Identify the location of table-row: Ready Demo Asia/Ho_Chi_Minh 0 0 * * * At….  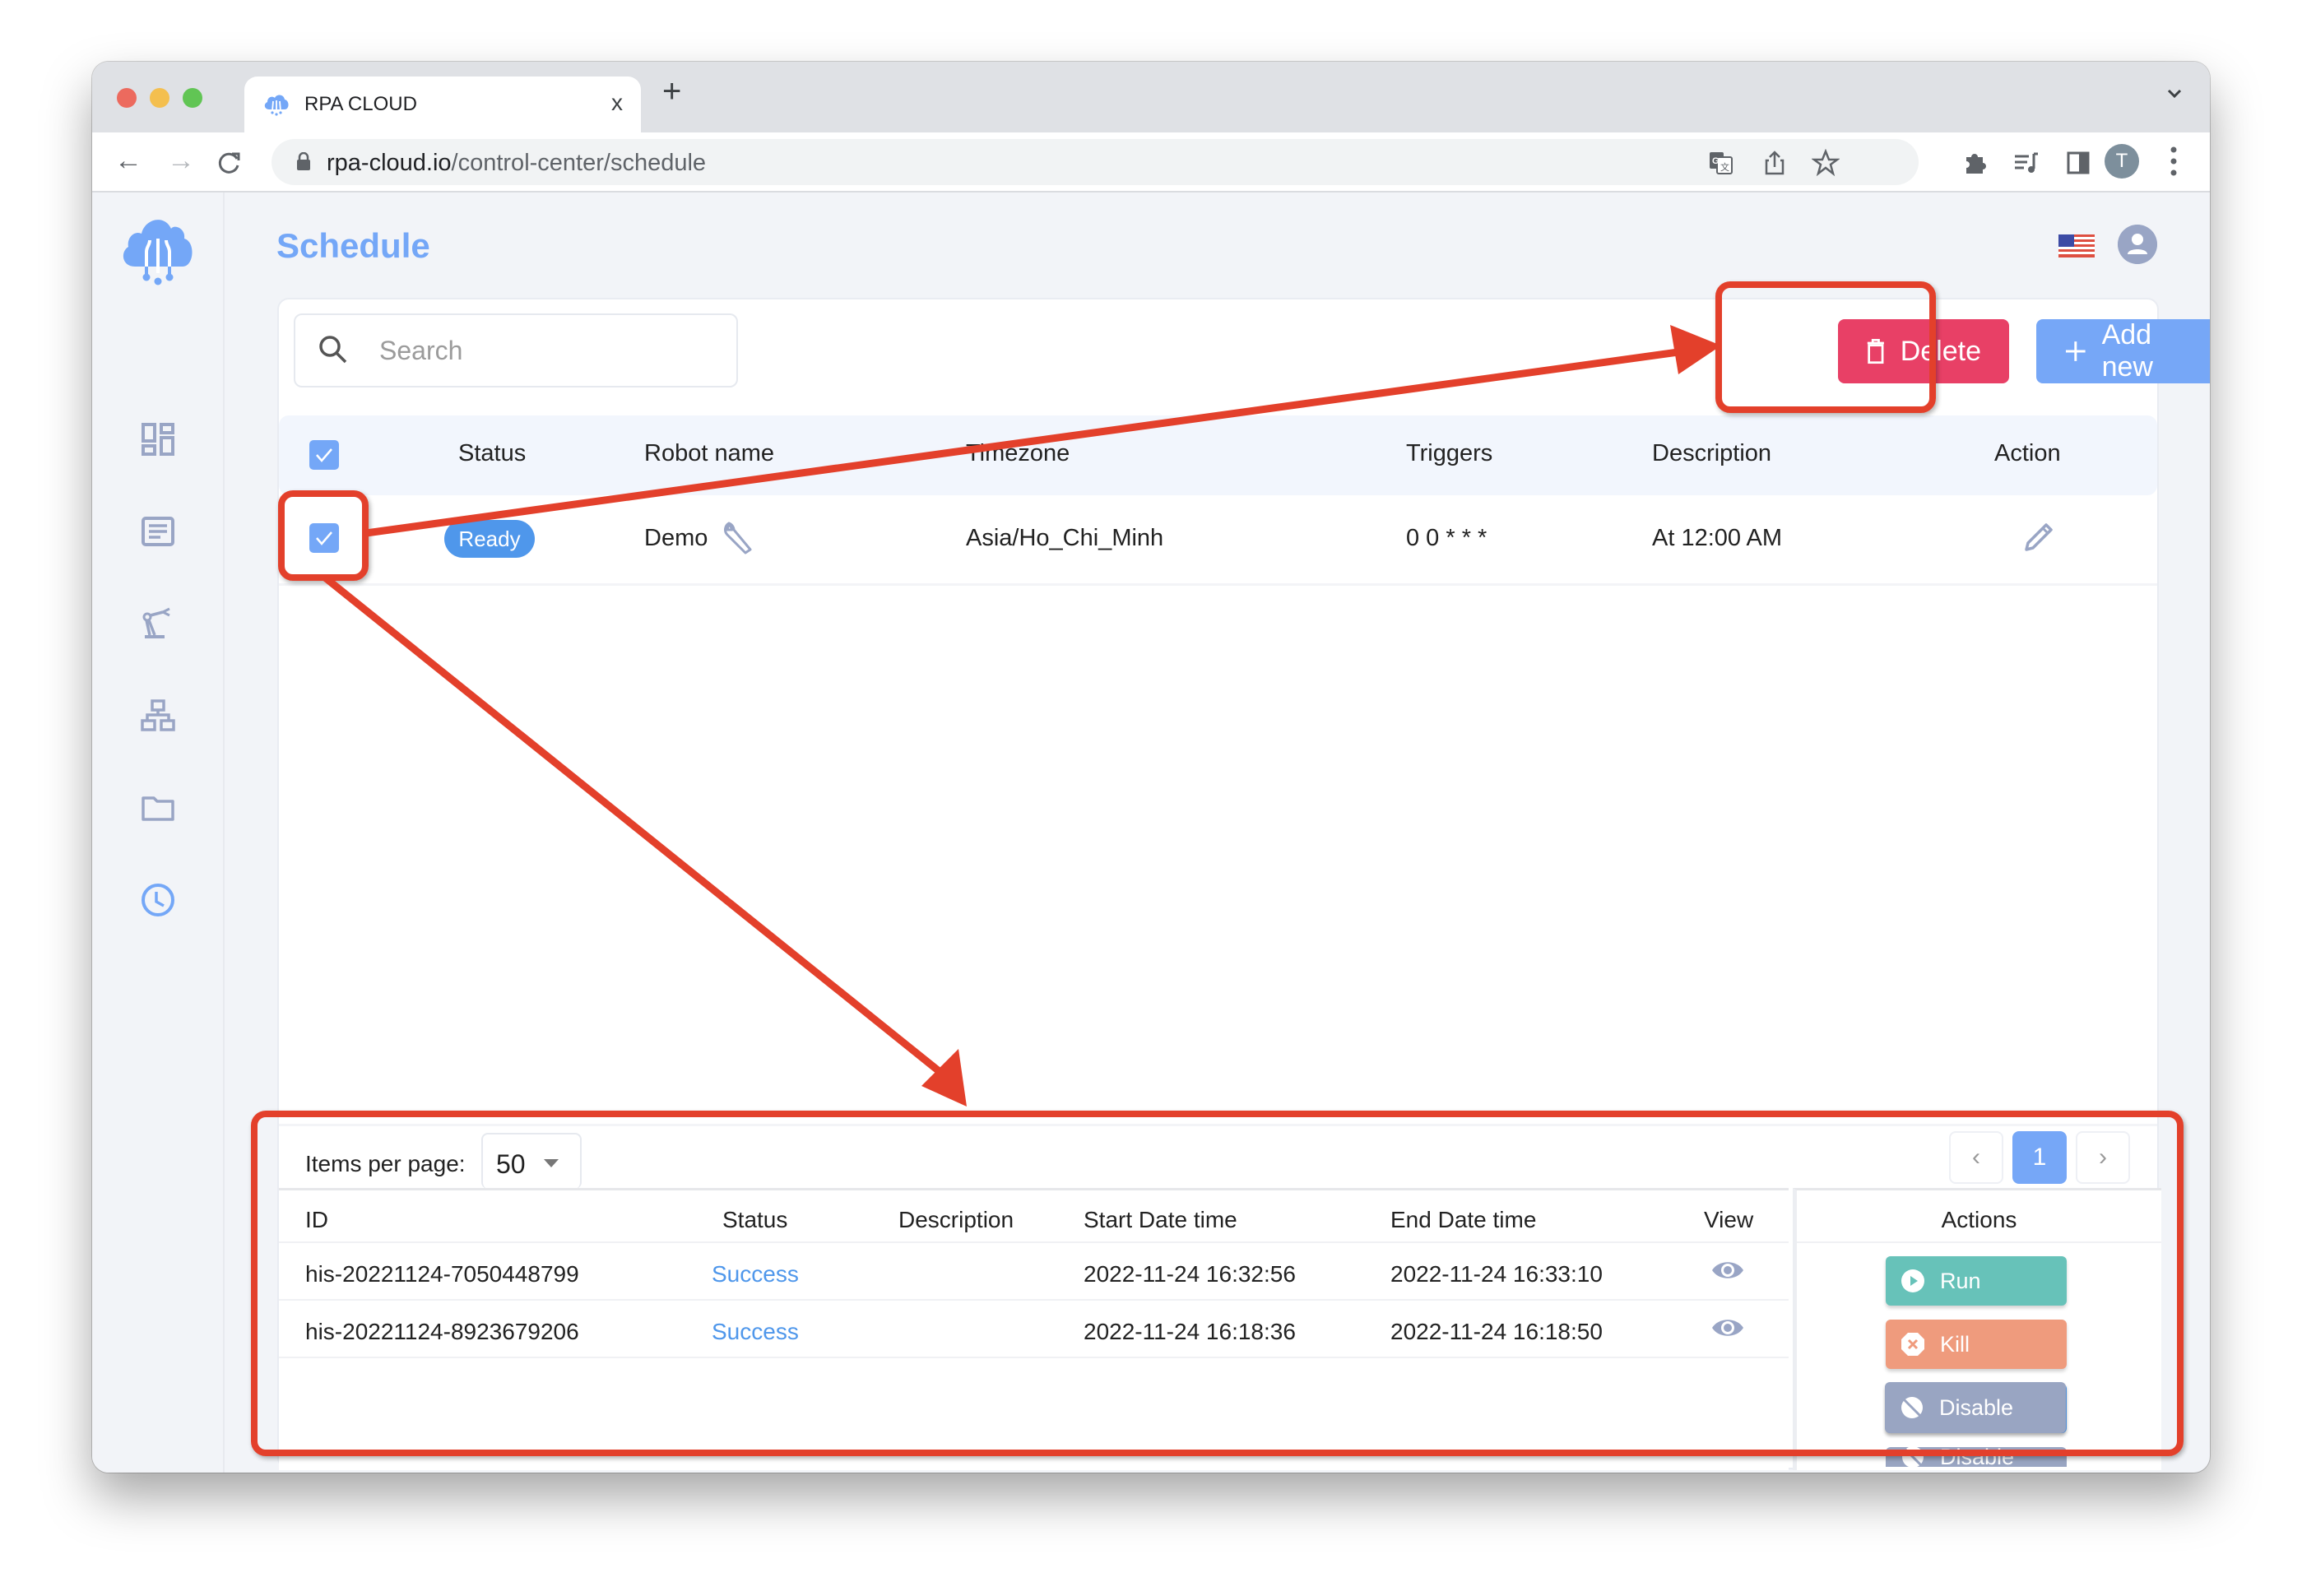
(1218, 540).